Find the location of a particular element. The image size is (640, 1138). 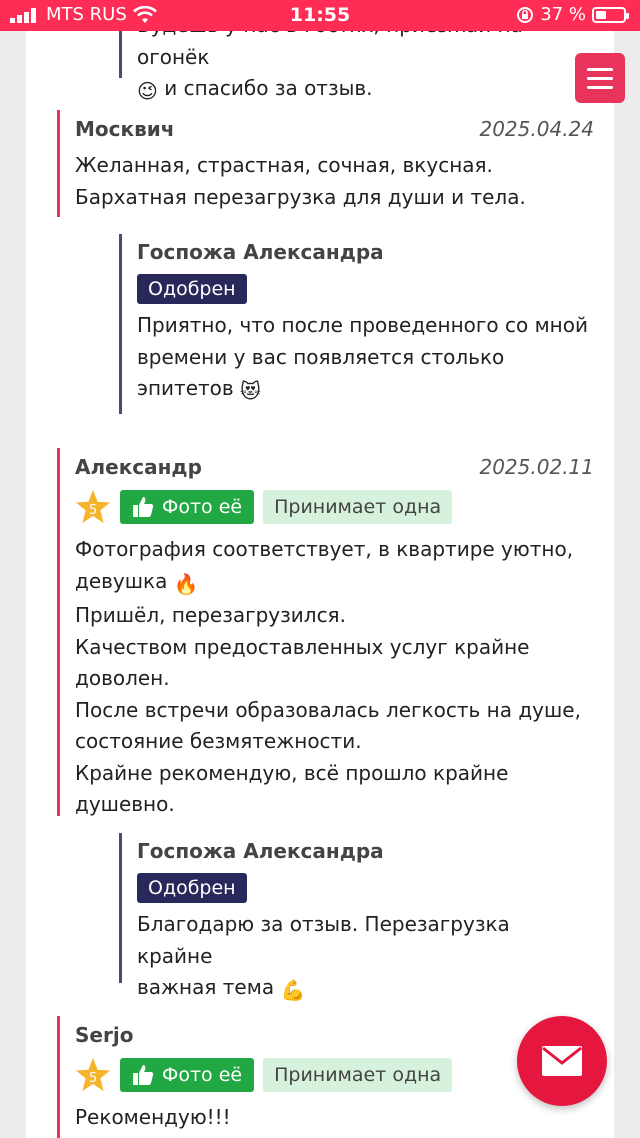

envelope-icon is located at coordinates (562, 1061).